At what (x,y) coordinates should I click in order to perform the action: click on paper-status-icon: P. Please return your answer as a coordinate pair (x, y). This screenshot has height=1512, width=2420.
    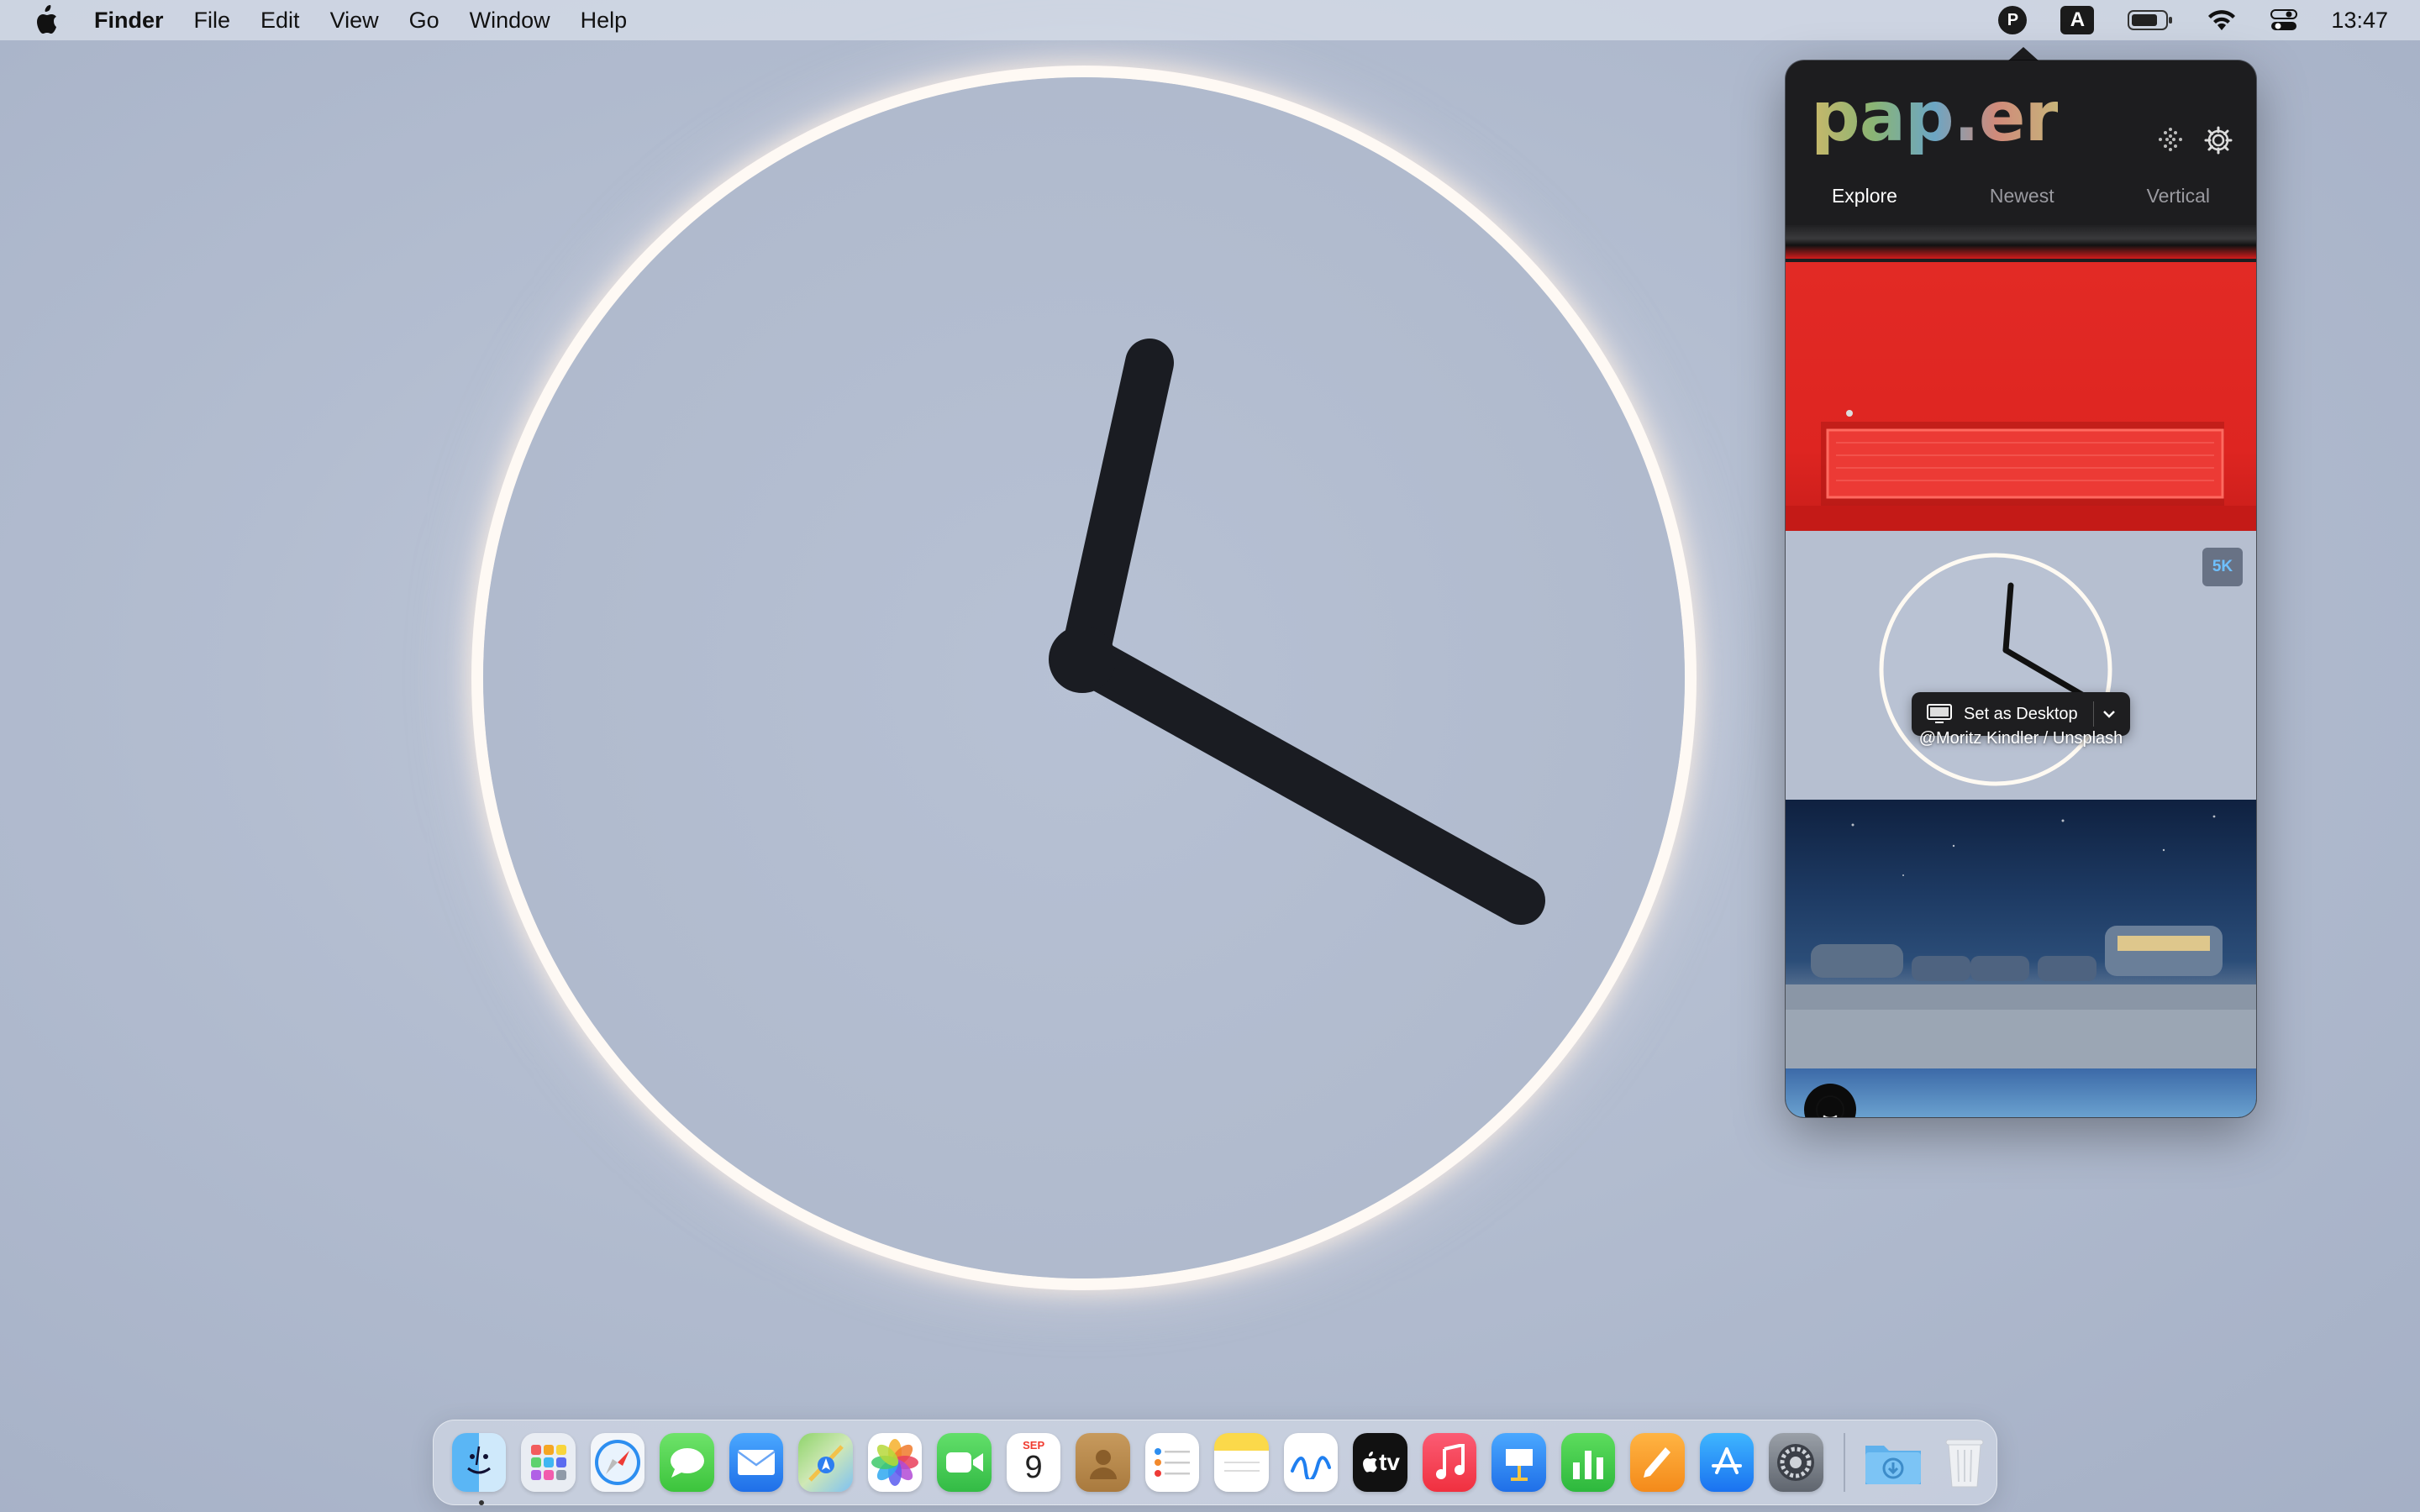
    Looking at the image, I should click on (2013, 20).